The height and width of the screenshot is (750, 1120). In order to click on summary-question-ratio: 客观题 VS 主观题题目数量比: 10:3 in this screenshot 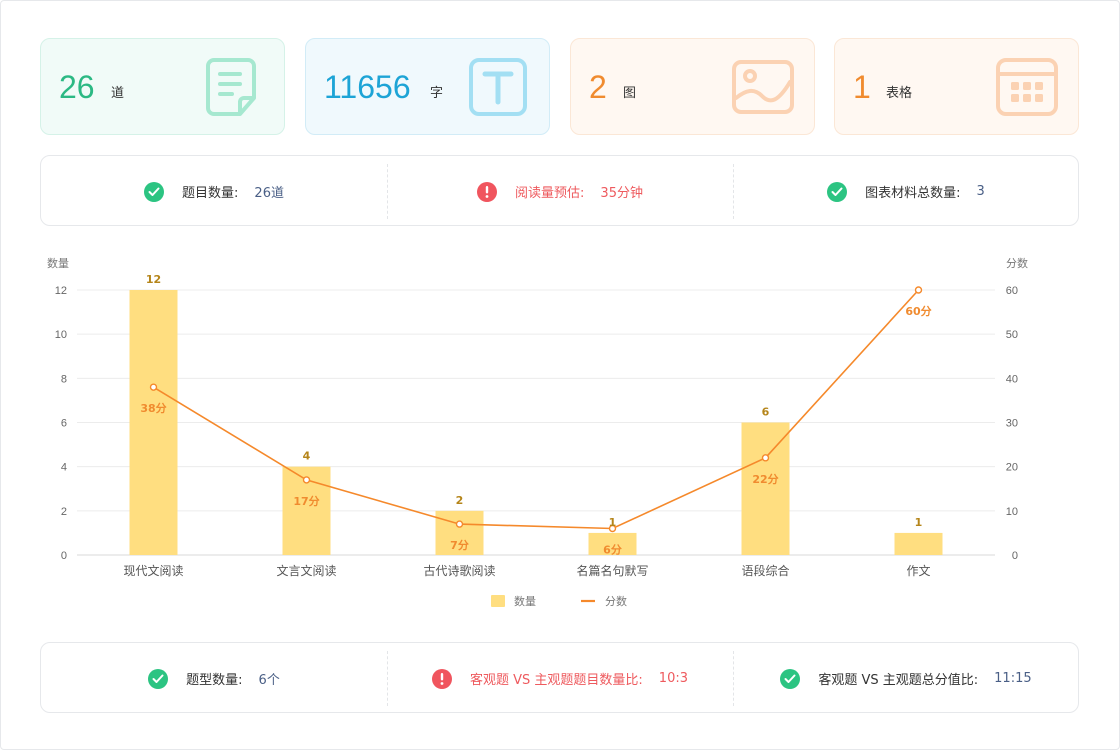, I will do `click(560, 678)`.